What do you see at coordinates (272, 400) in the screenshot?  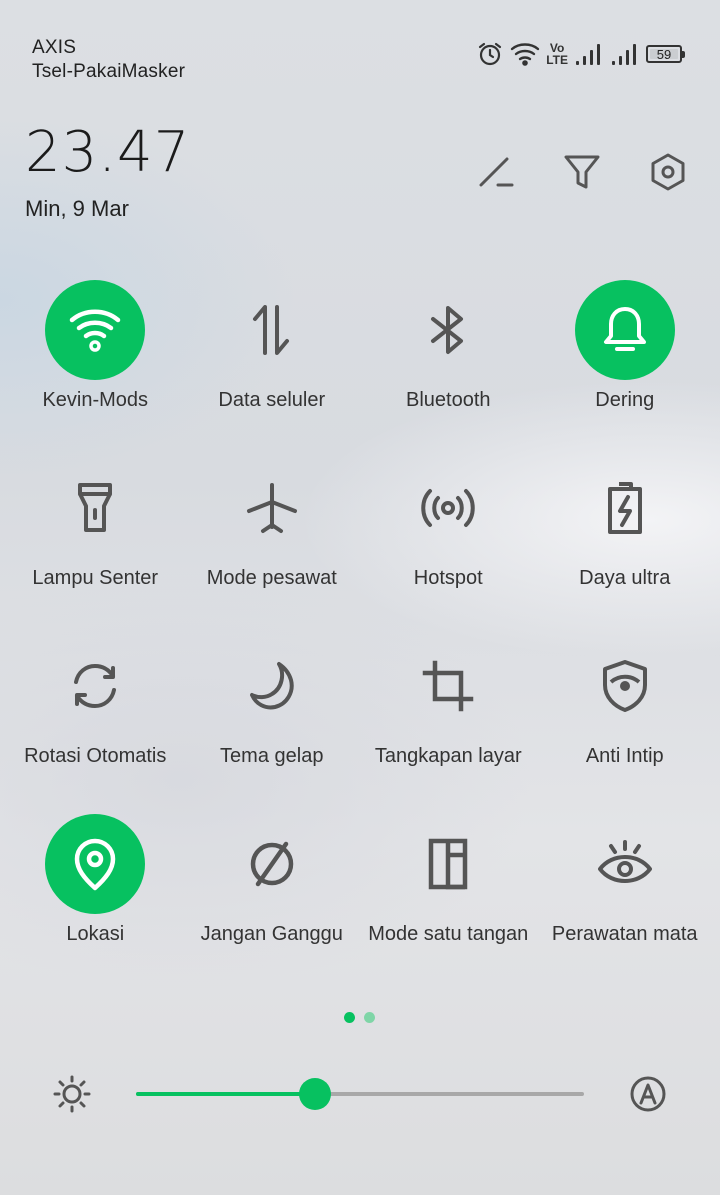 I see `tile-label: Data seluler` at bounding box center [272, 400].